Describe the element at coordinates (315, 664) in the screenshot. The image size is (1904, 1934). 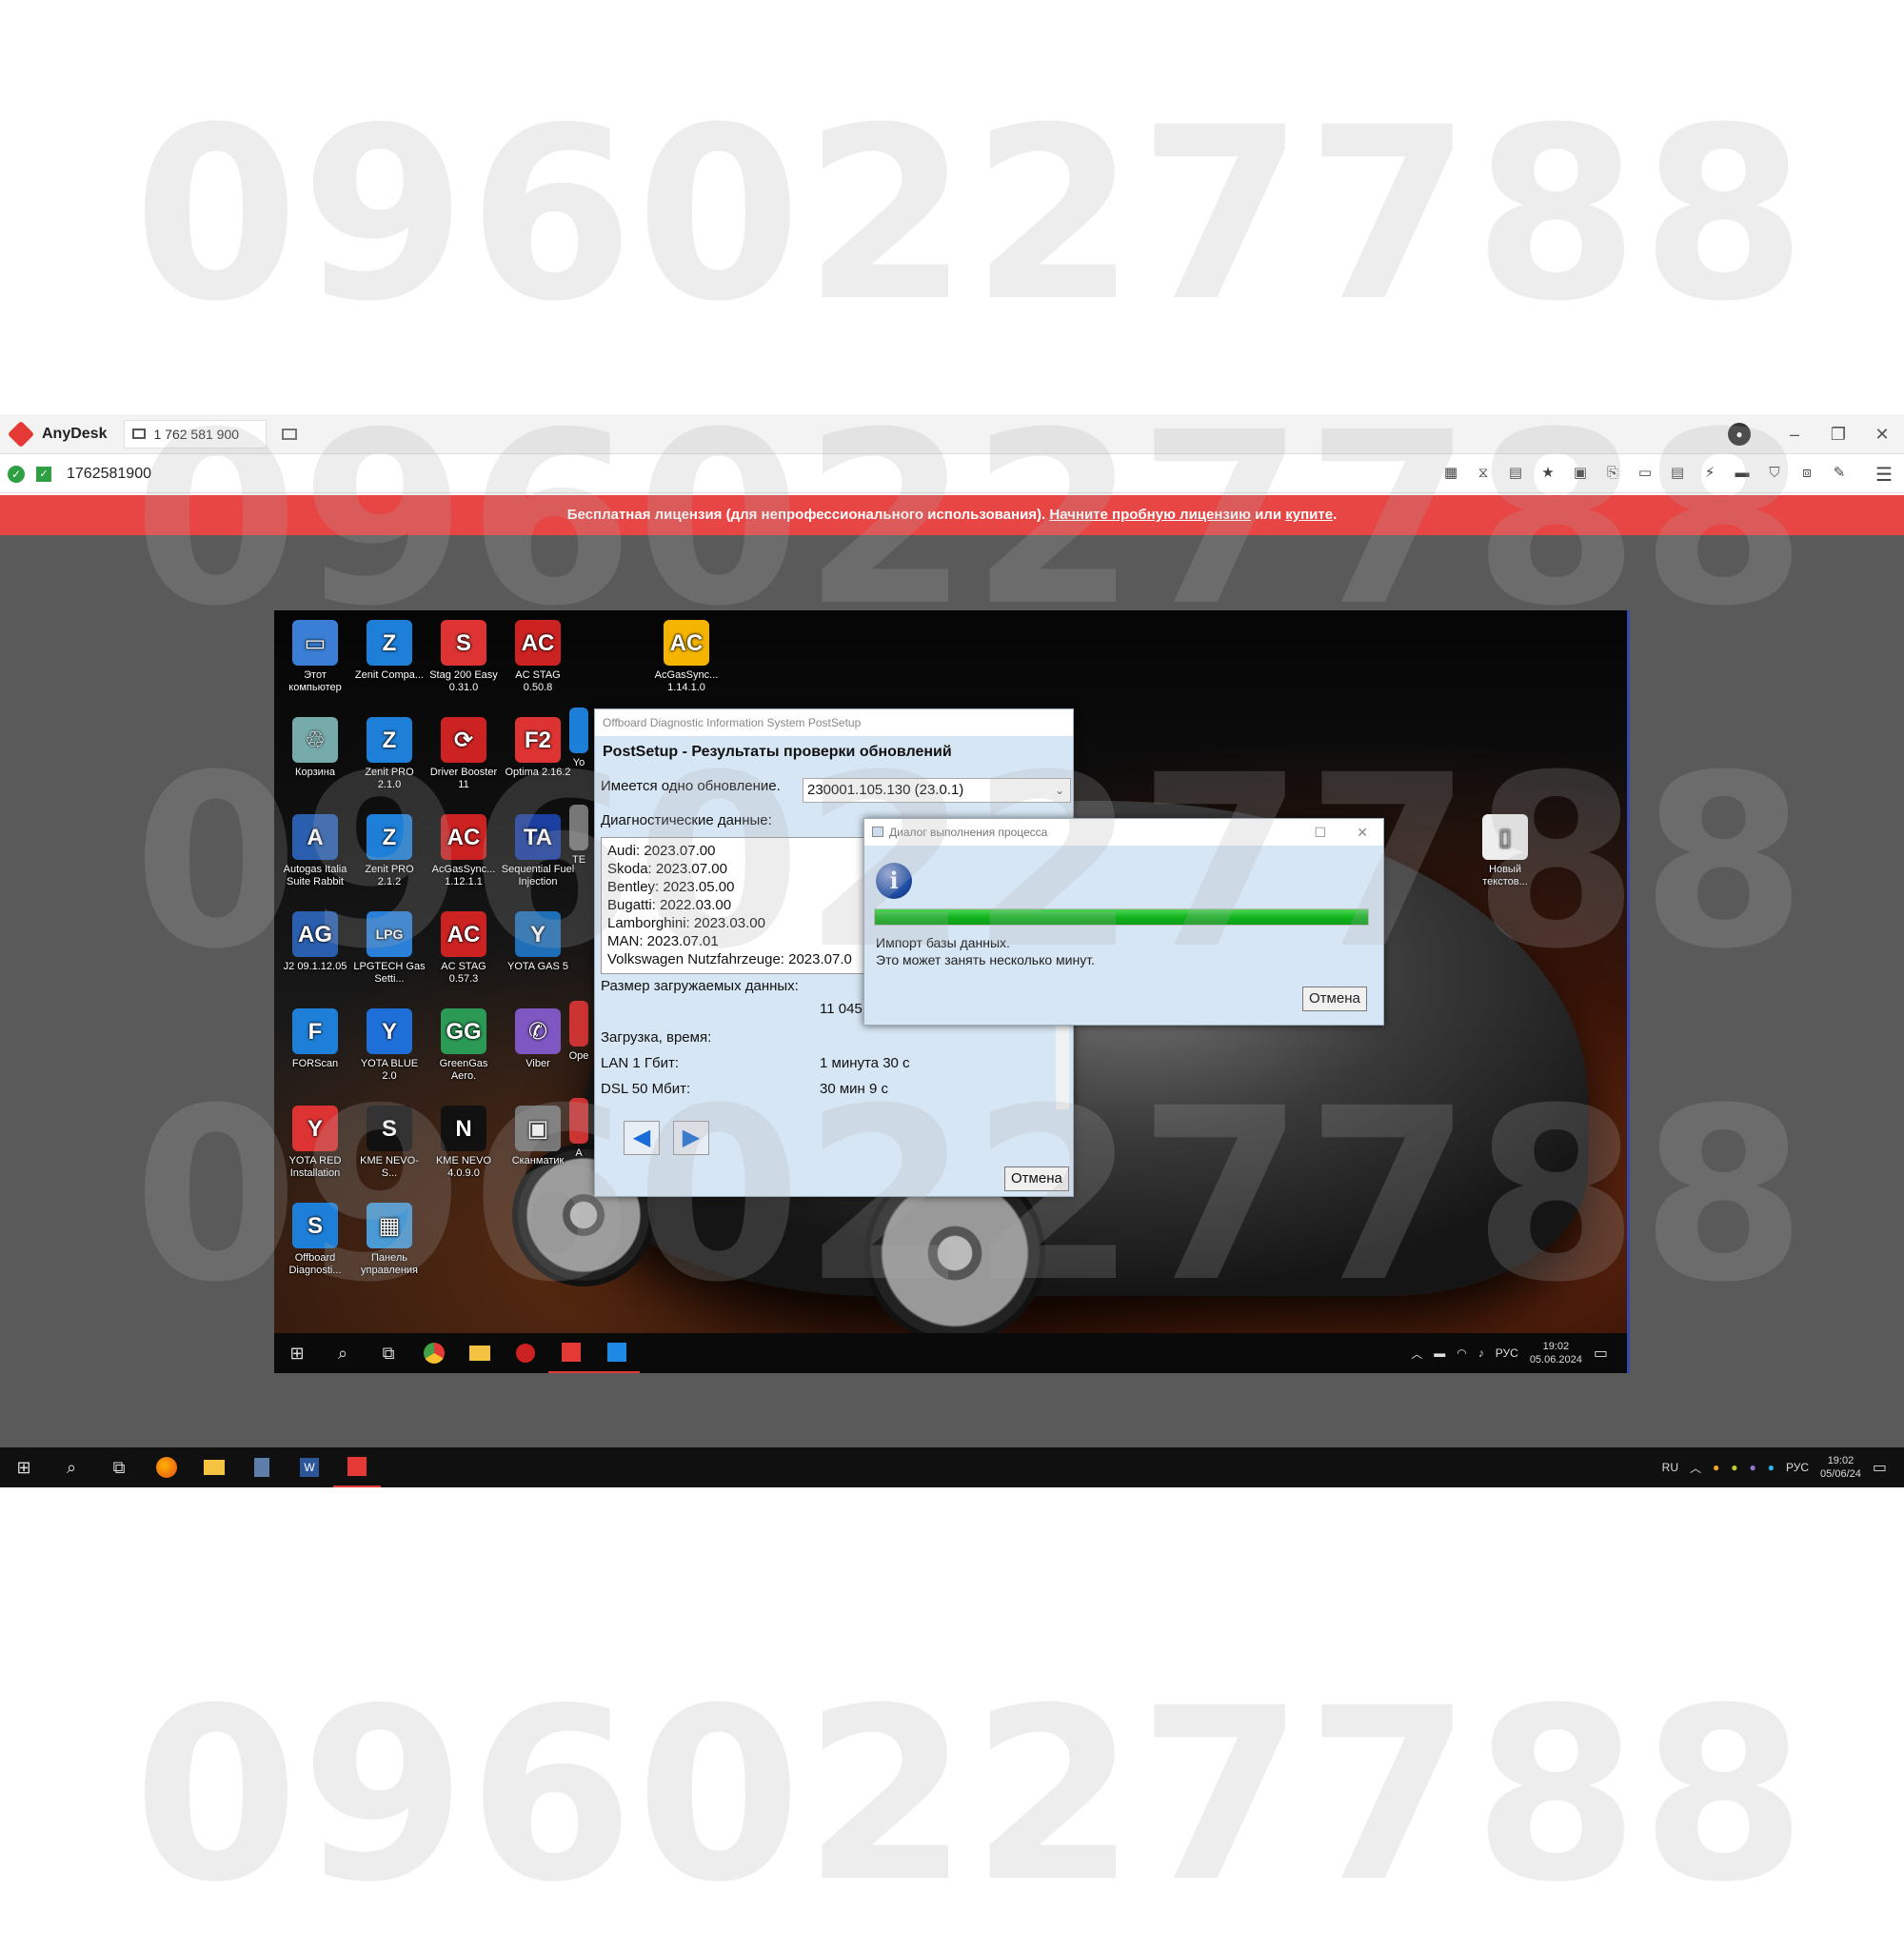
I see `desktop-icon: ▭ Этот компьютер` at that location.